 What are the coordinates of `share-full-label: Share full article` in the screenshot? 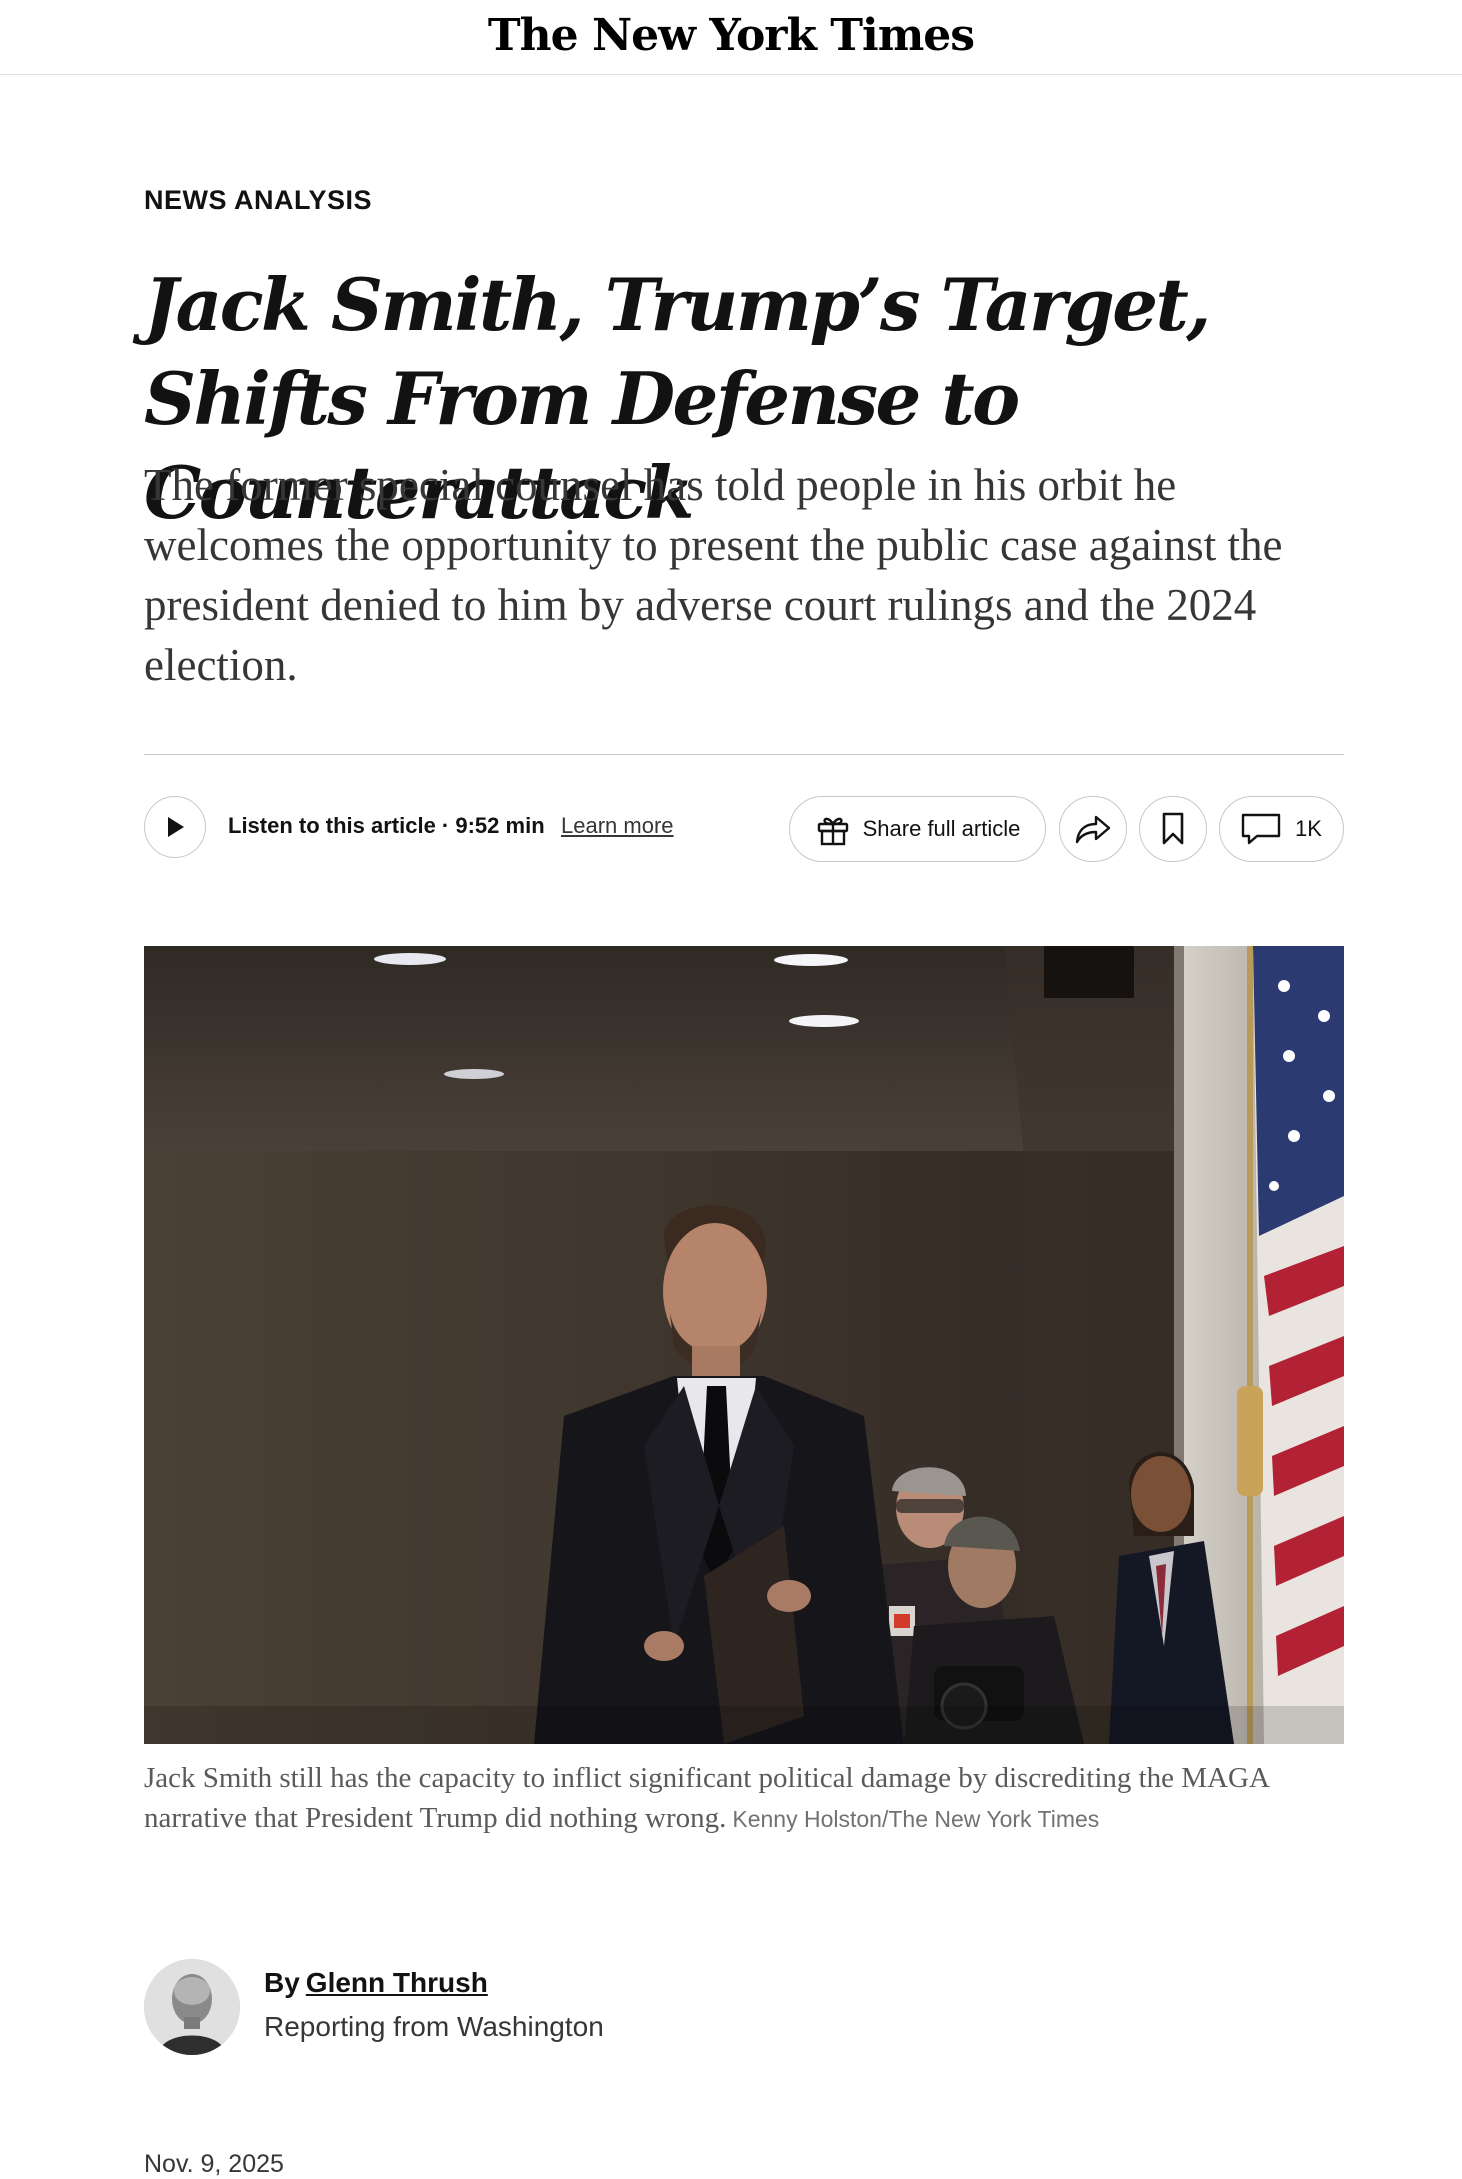 It's located at (941, 828).